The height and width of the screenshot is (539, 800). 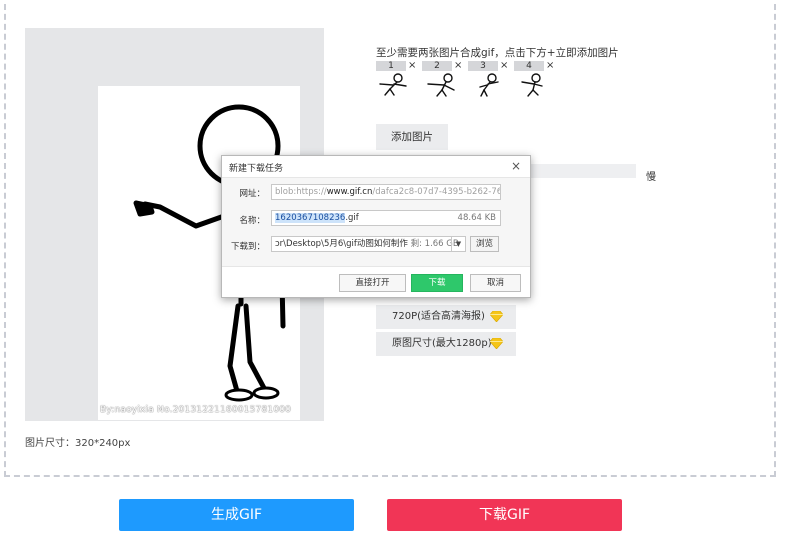 What do you see at coordinates (458, 244) in the screenshot?
I see `dropdown-arrow-icon: ▼` at bounding box center [458, 244].